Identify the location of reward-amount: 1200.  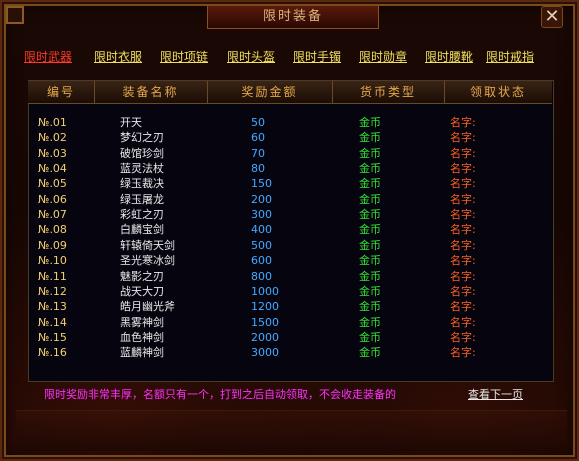
(265, 307).